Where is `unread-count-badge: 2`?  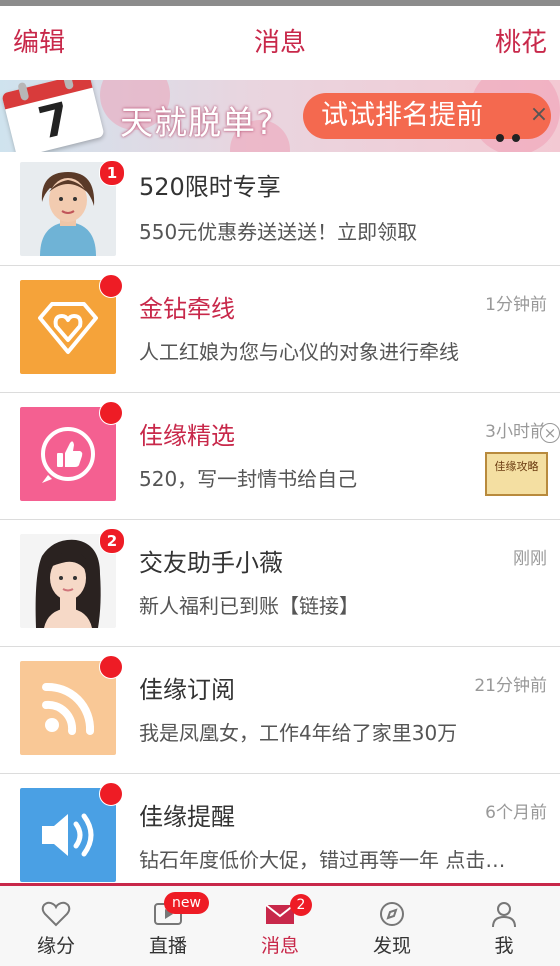 unread-count-badge: 2 is located at coordinates (112, 541).